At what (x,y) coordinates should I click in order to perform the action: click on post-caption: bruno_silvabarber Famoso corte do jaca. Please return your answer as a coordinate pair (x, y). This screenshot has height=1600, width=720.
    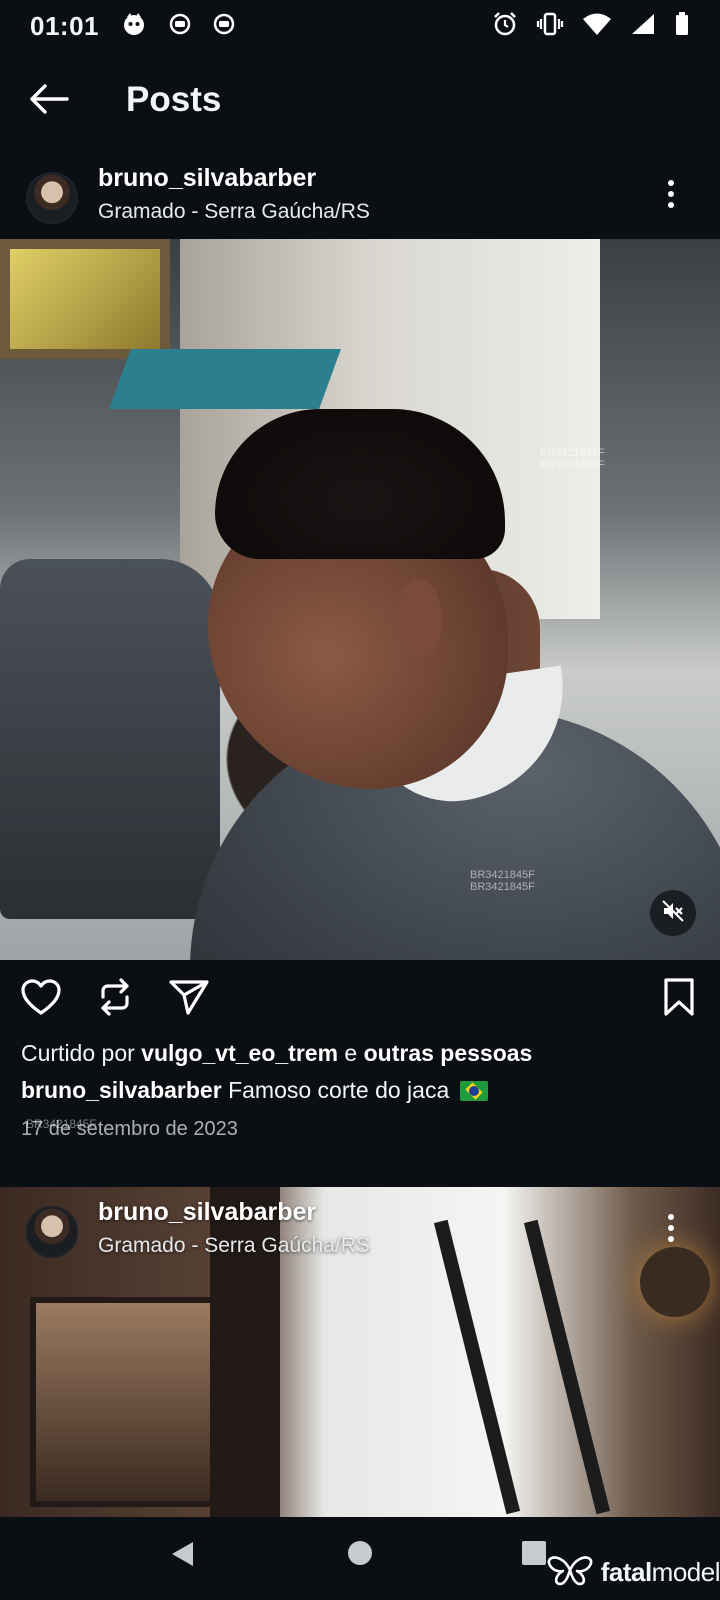
    Looking at the image, I should click on (254, 1090).